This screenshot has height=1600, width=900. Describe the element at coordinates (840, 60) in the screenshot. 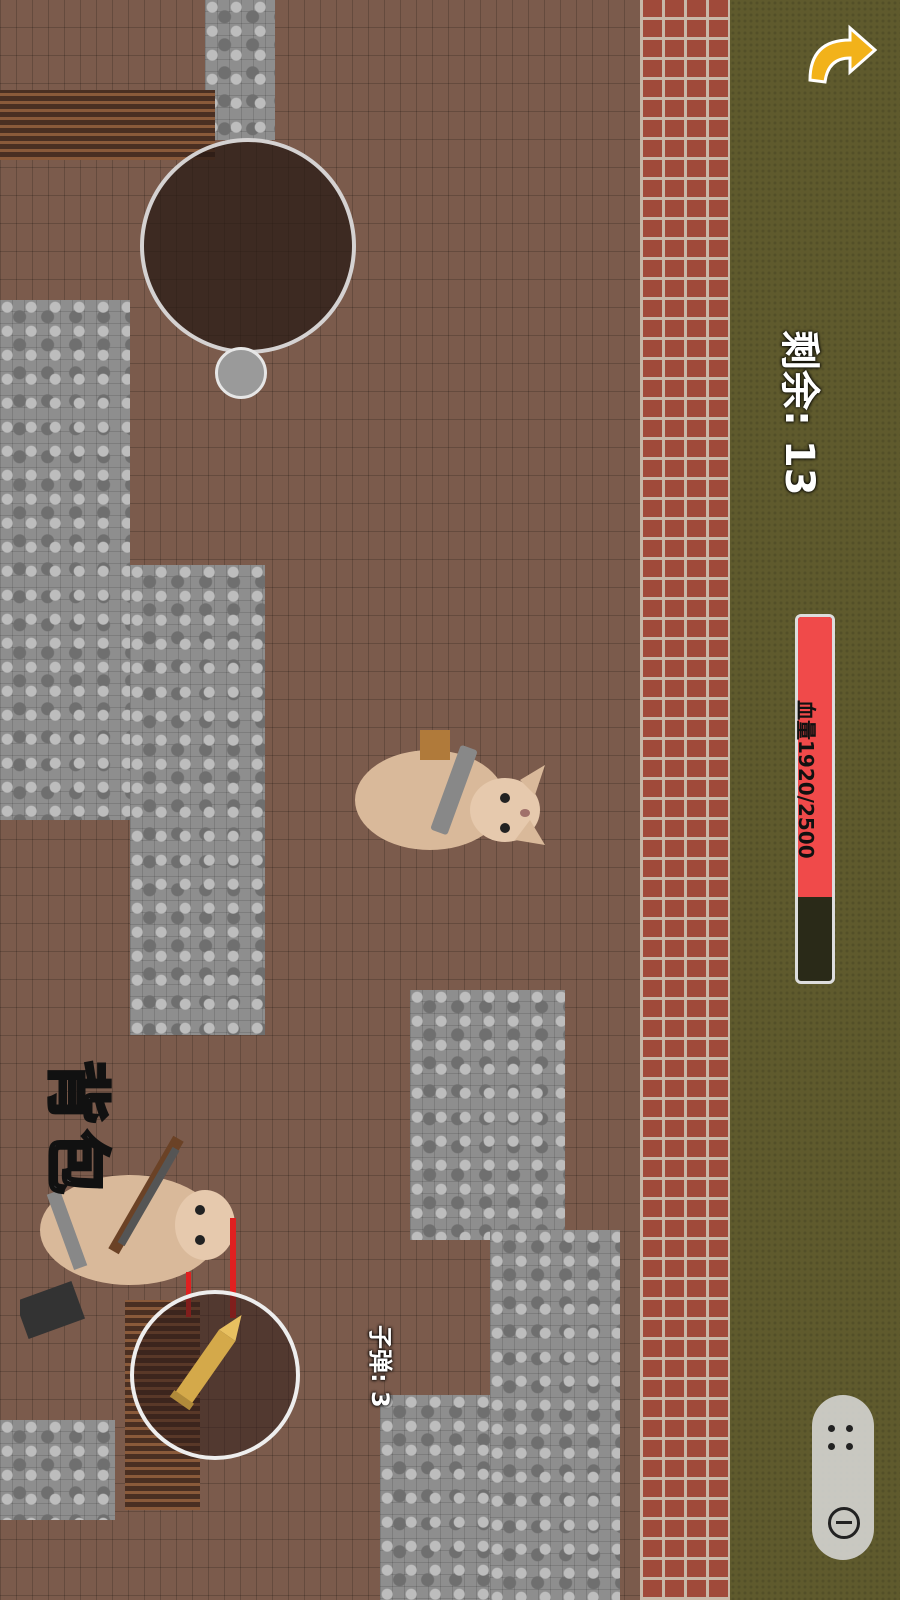

I see `back-arrow-icon` at that location.